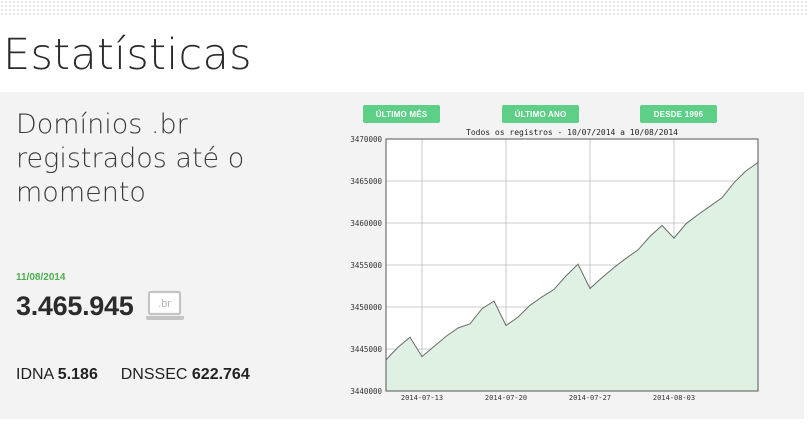 The width and height of the screenshot is (809, 444). I want to click on y-tick-label: 3445000, so click(366, 349).